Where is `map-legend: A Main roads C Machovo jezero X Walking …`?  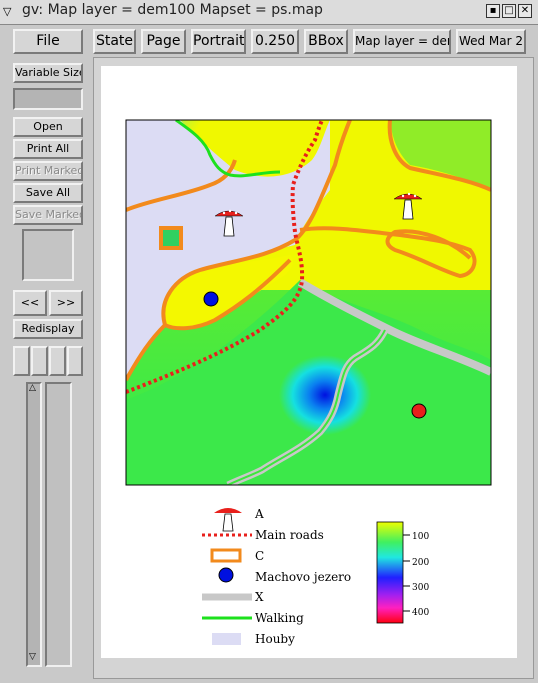
map-legend: A Main roads C Machovo jezero X Walking … is located at coordinates (276, 576).